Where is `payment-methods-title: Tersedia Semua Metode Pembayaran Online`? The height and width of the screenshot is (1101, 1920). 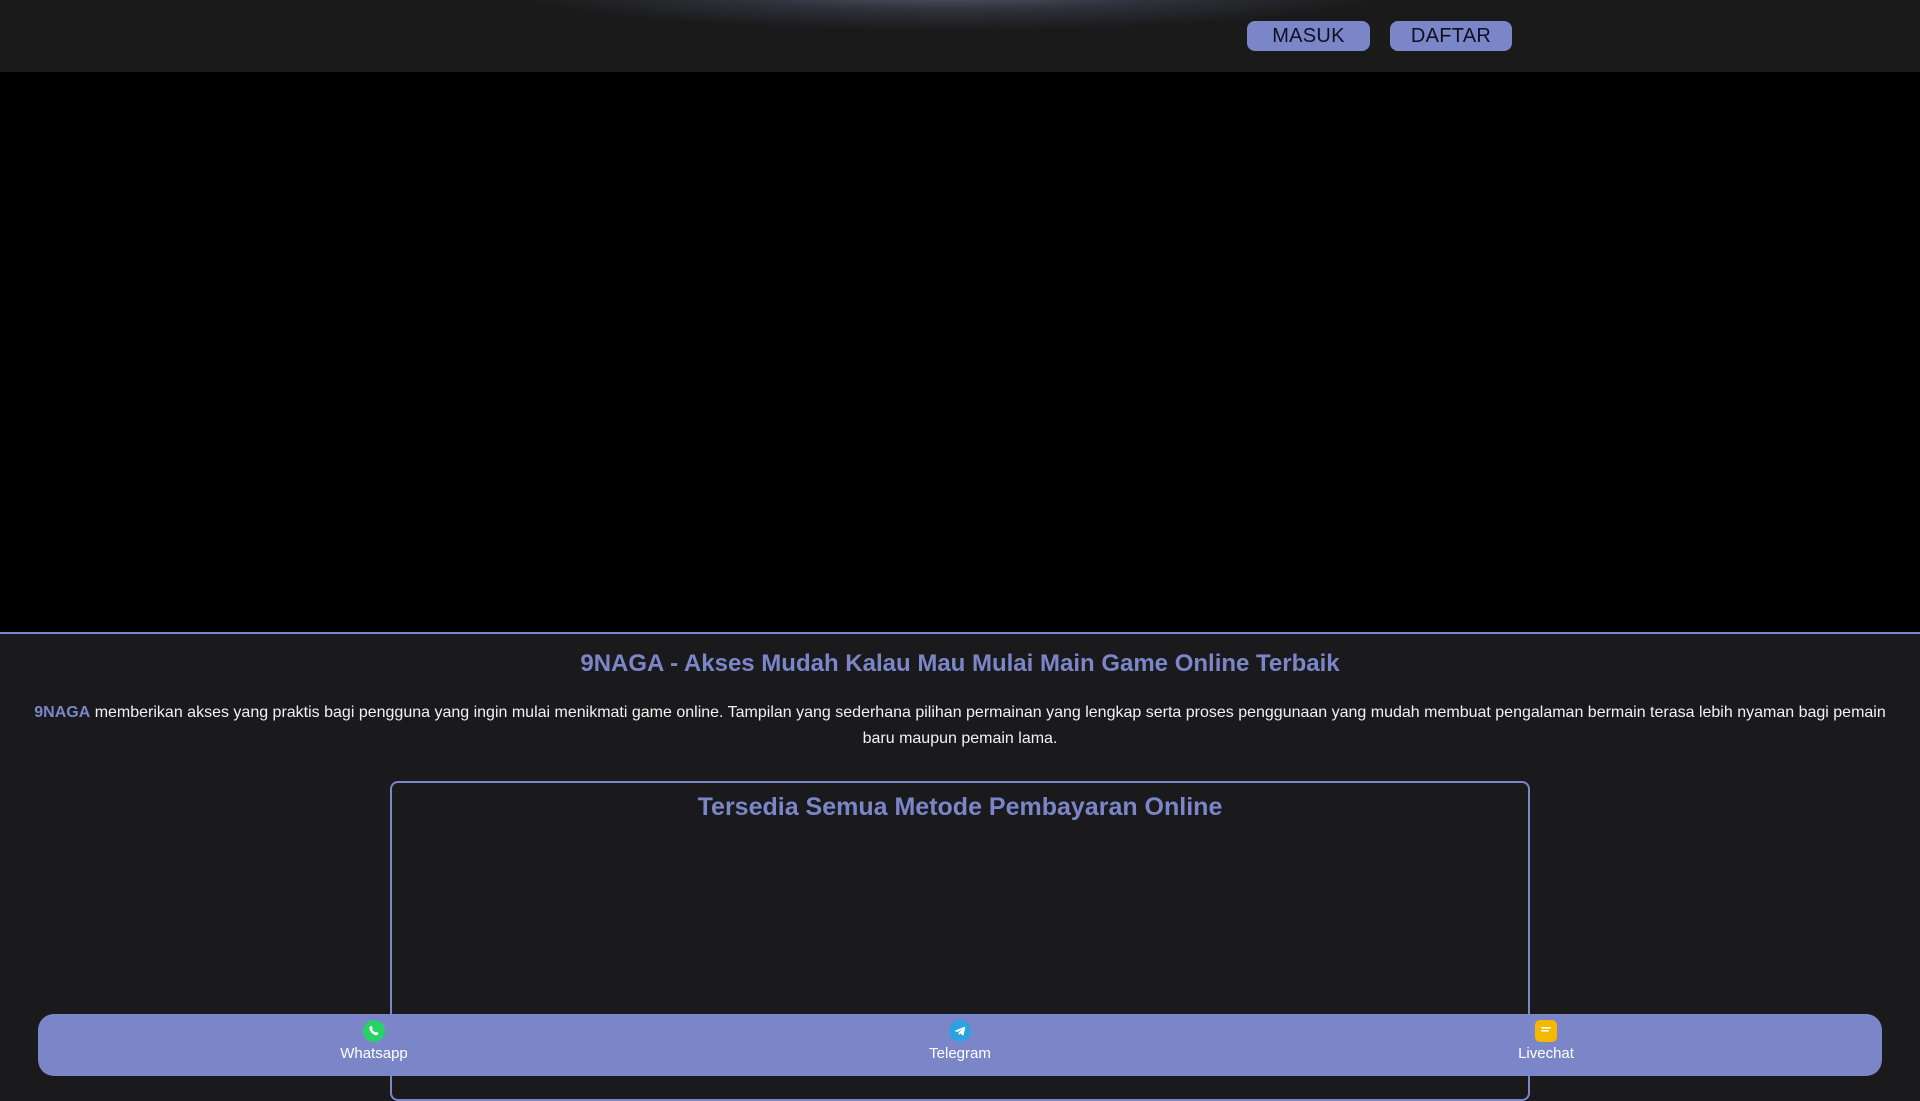
payment-methods-title: Tersedia Semua Metode Pembayaran Online is located at coordinates (960, 807).